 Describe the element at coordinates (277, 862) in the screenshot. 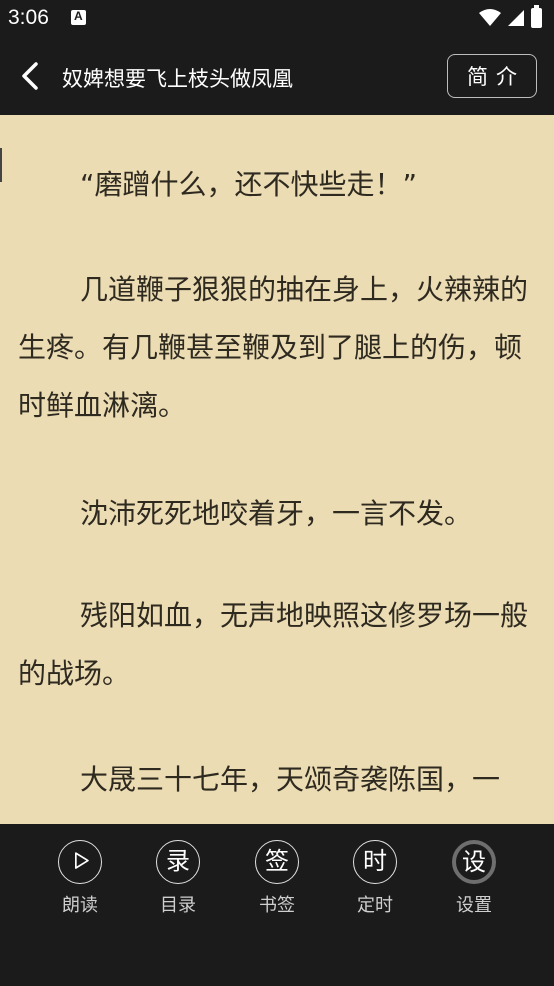

I see `bookmark-icon: 签` at that location.